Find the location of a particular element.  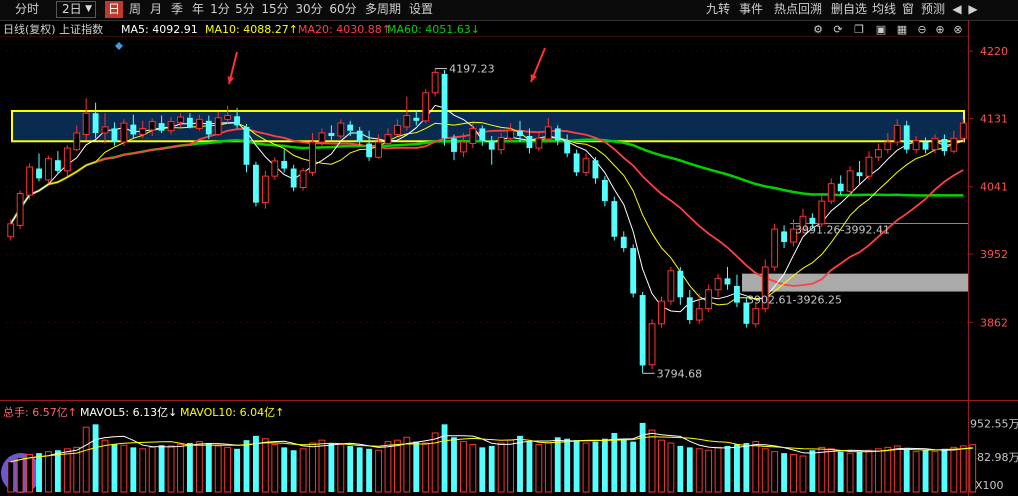

y-tick-label: 4041 is located at coordinates (994, 187).